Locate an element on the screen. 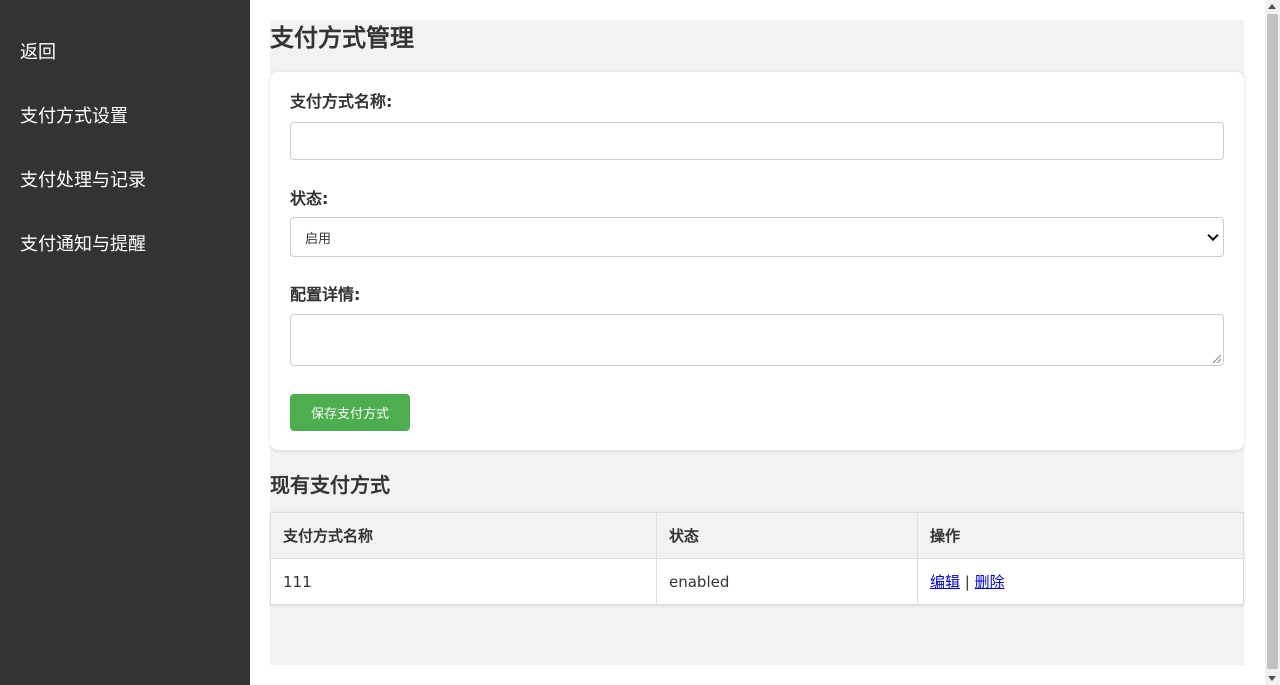 The width and height of the screenshot is (1280, 685). chevron-down-icon is located at coordinates (1213, 235).